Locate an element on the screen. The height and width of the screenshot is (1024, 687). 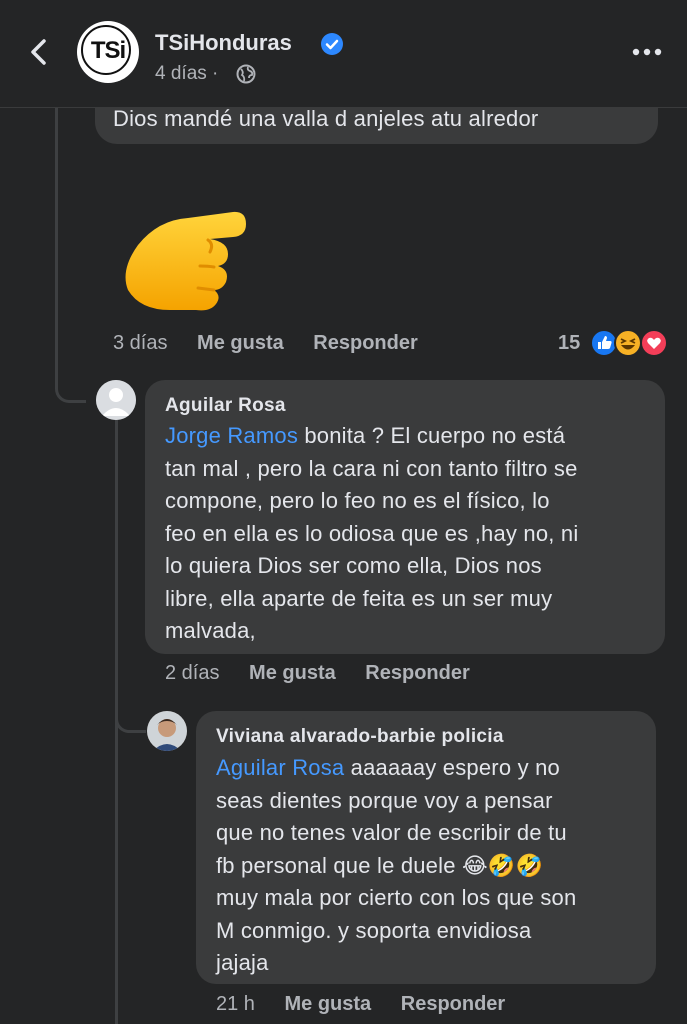
comment-actions: 3 días Me gusta Responder is located at coordinates (265, 343).